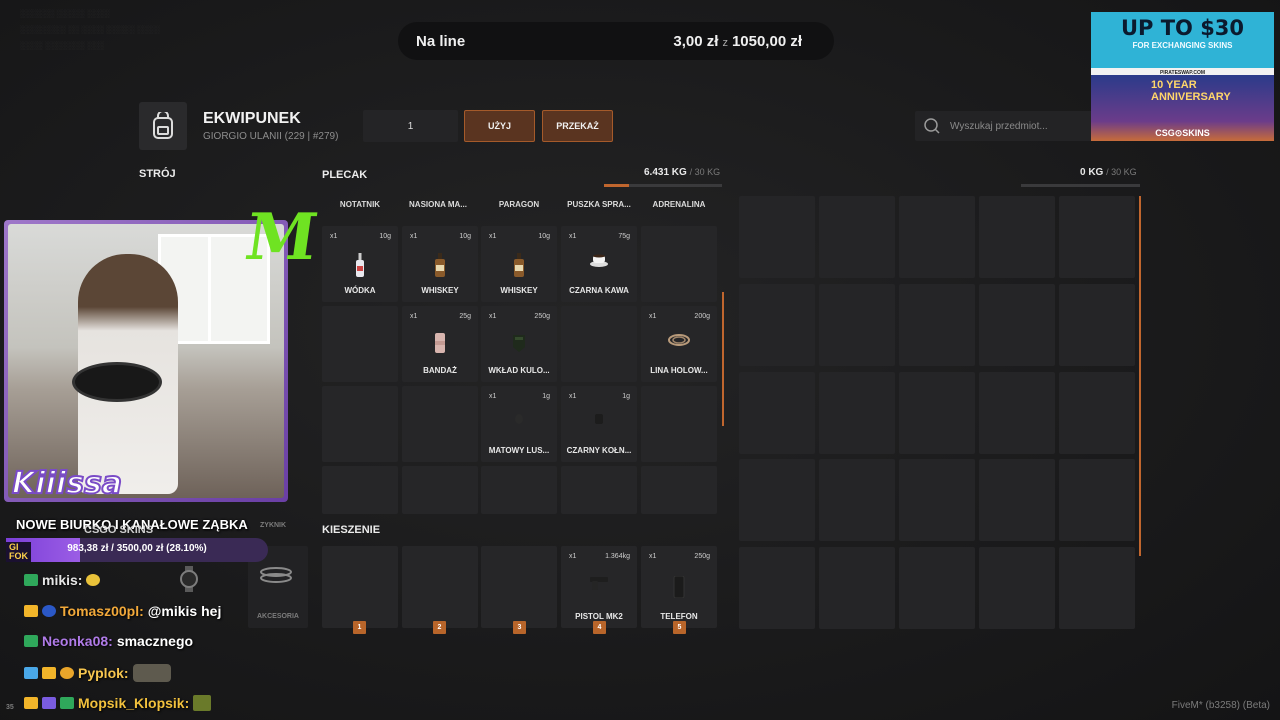 This screenshot has height=720, width=1280. I want to click on chat-message: Tomasz00pl: @mikis hej, so click(122, 611).